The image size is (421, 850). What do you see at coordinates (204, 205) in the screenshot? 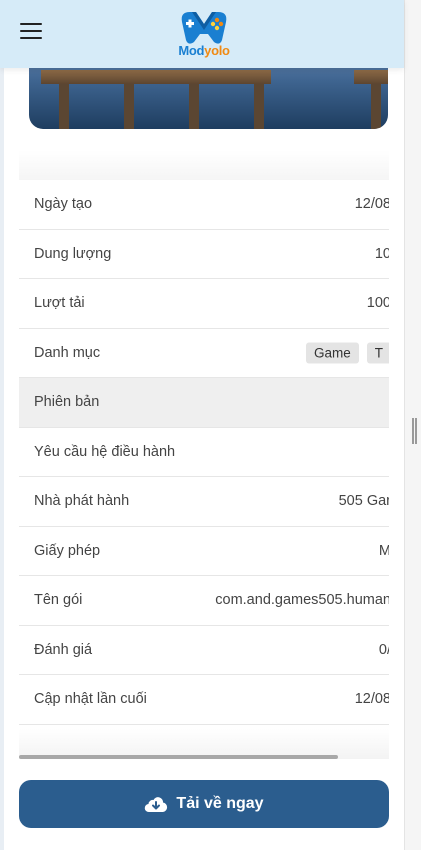
I see `detail-row-created: Ngày tạo 12/08` at bounding box center [204, 205].